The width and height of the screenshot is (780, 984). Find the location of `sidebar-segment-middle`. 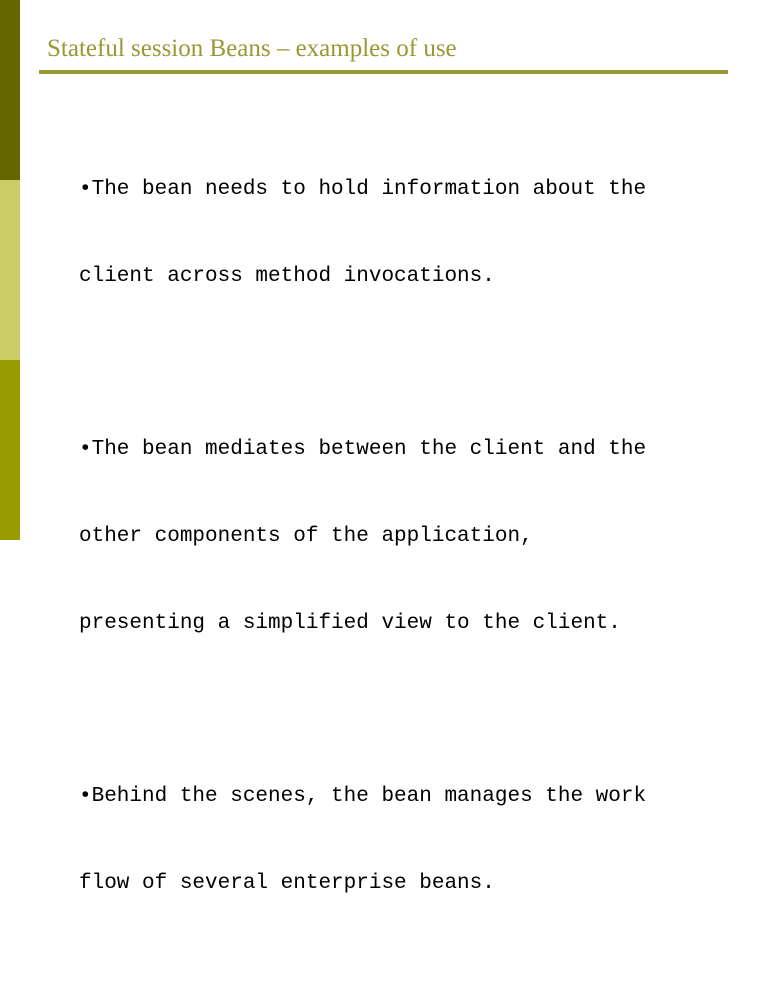

sidebar-segment-middle is located at coordinates (10, 270).